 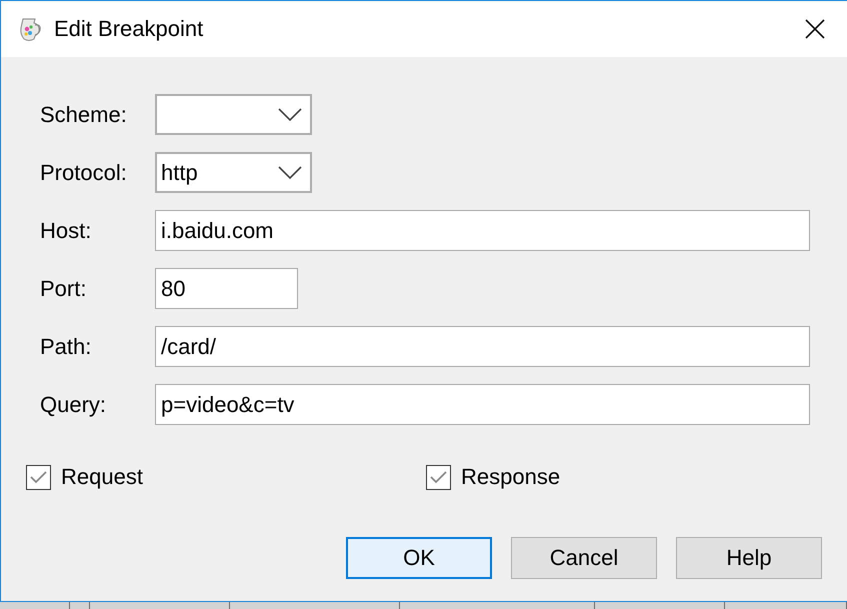 What do you see at coordinates (129, 29) in the screenshot?
I see `window-title: Edit Breakpoint` at bounding box center [129, 29].